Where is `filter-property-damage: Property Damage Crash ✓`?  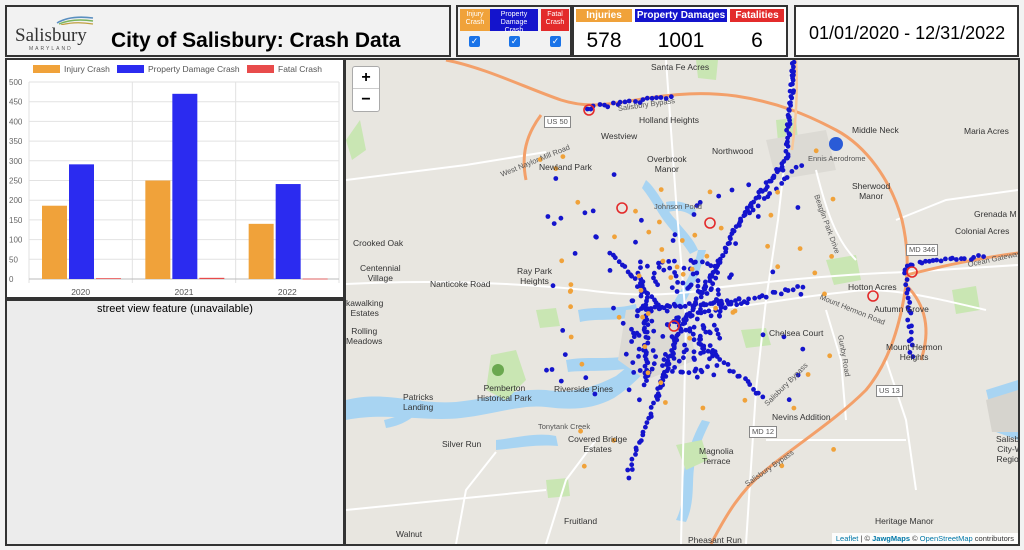 filter-property-damage: Property Damage Crash ✓ is located at coordinates (514, 31).